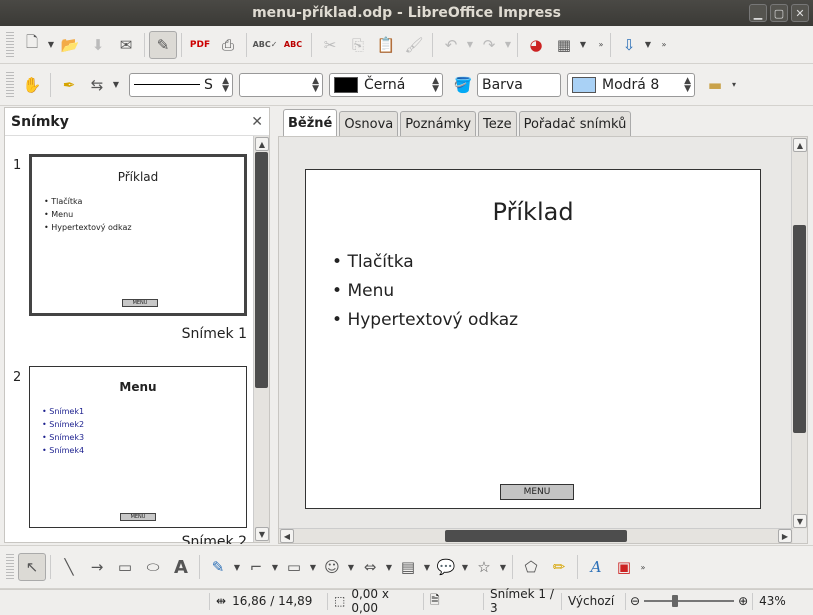  I want to click on stars-dropdown: ▼, so click(503, 567).